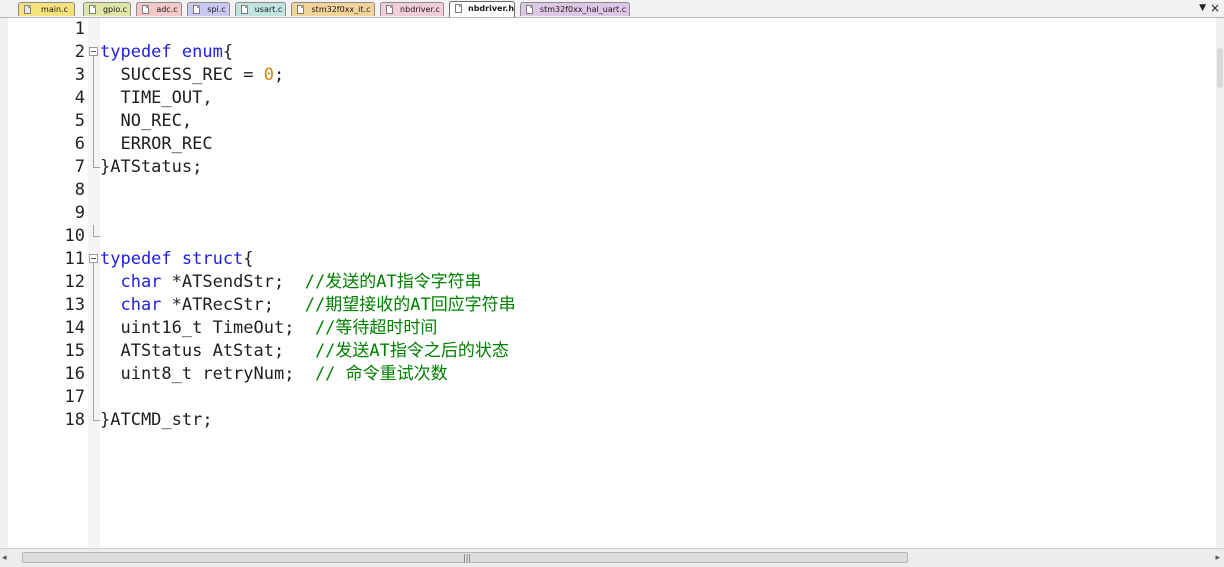 This screenshot has height=567, width=1224. I want to click on tab-stm32f0xx-hal-uart-c: stm32f0xx_hal_uart.c, so click(575, 9).